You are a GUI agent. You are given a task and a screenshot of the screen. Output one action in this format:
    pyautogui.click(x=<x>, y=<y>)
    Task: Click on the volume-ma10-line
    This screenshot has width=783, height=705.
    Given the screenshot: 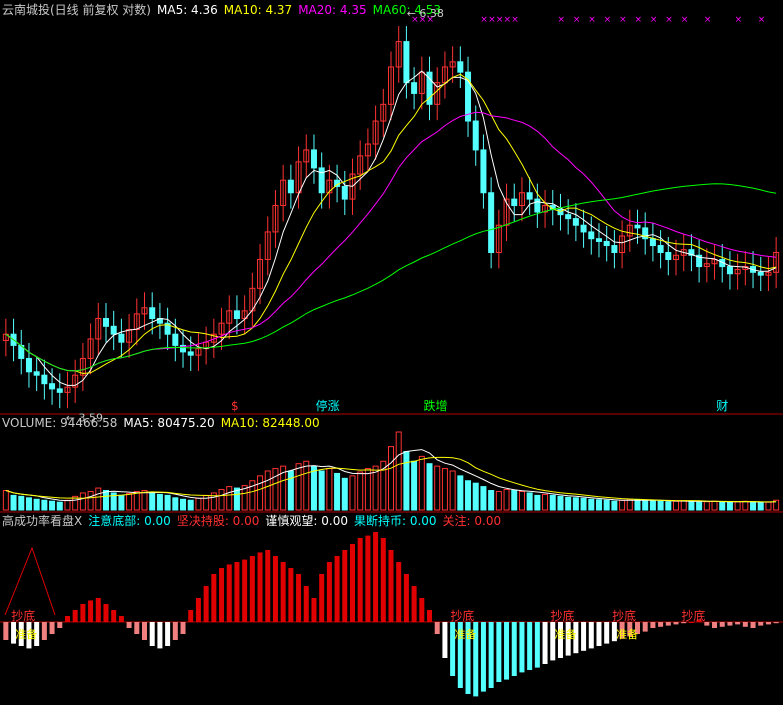 What is the action you would take?
    pyautogui.click(x=391, y=479)
    